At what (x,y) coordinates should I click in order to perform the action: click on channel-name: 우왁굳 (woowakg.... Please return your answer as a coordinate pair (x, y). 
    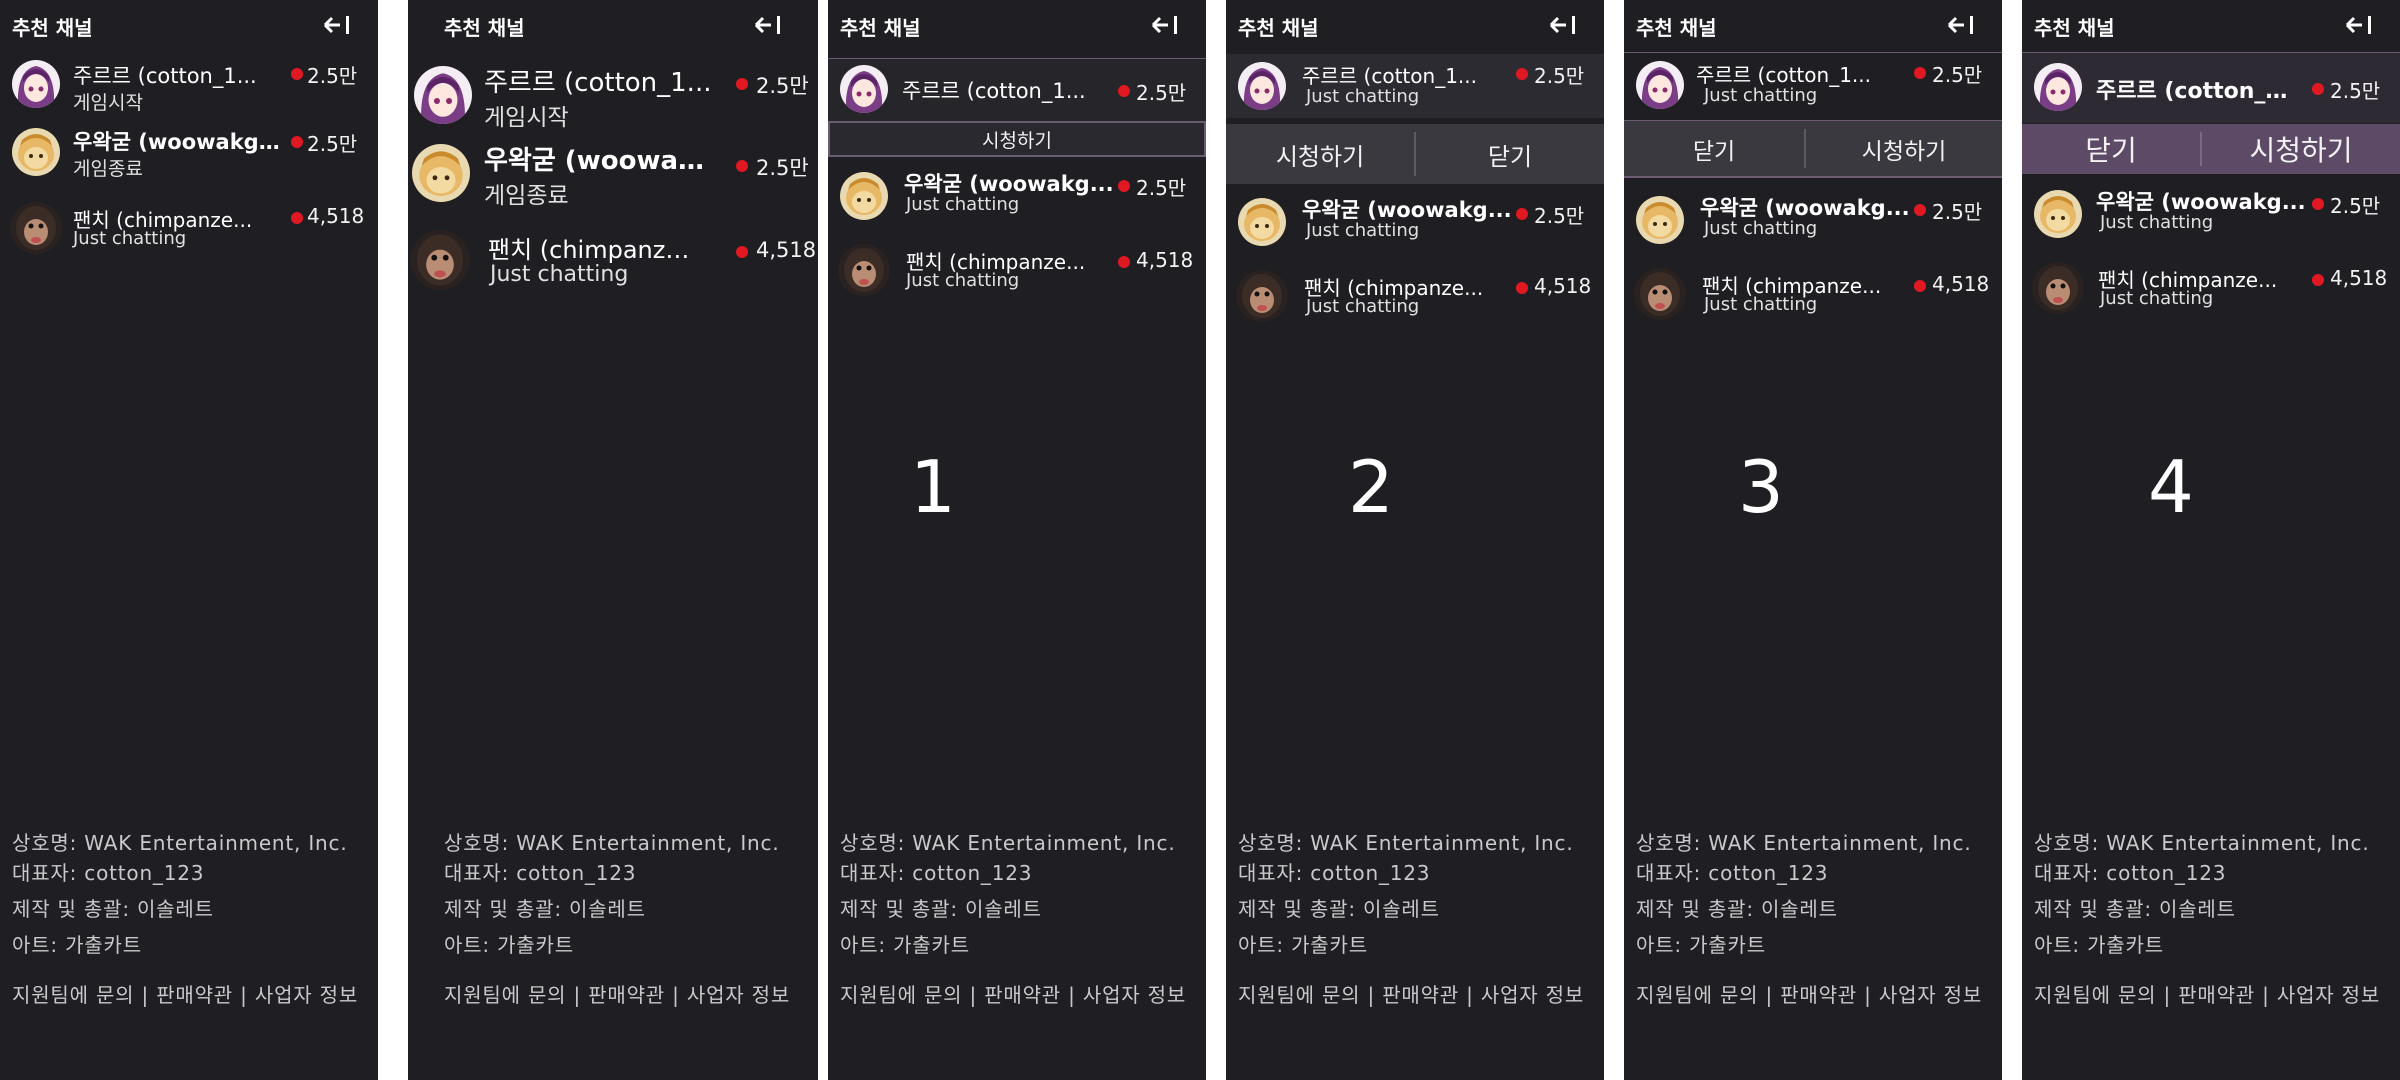
    Looking at the image, I should click on (599, 161).